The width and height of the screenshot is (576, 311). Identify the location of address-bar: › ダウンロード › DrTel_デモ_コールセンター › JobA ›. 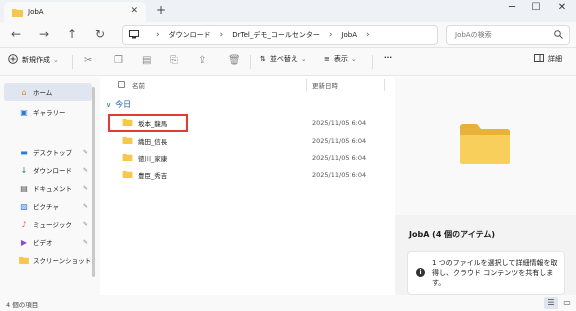
(280, 35).